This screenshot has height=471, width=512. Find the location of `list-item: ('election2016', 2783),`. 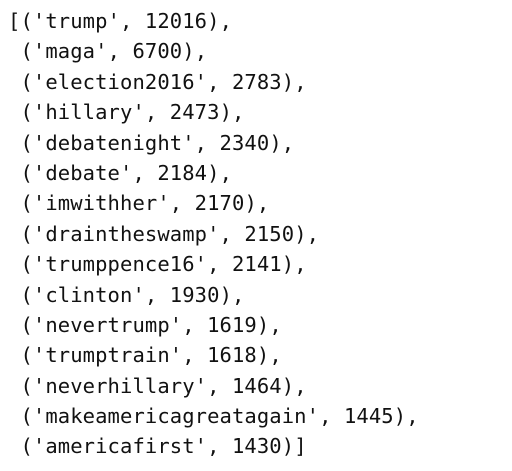

list-item: ('election2016', 2783), is located at coordinates (163, 81).